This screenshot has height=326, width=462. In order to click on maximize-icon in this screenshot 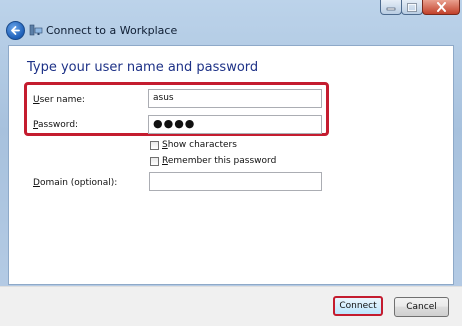, I will do `click(412, 7)`.